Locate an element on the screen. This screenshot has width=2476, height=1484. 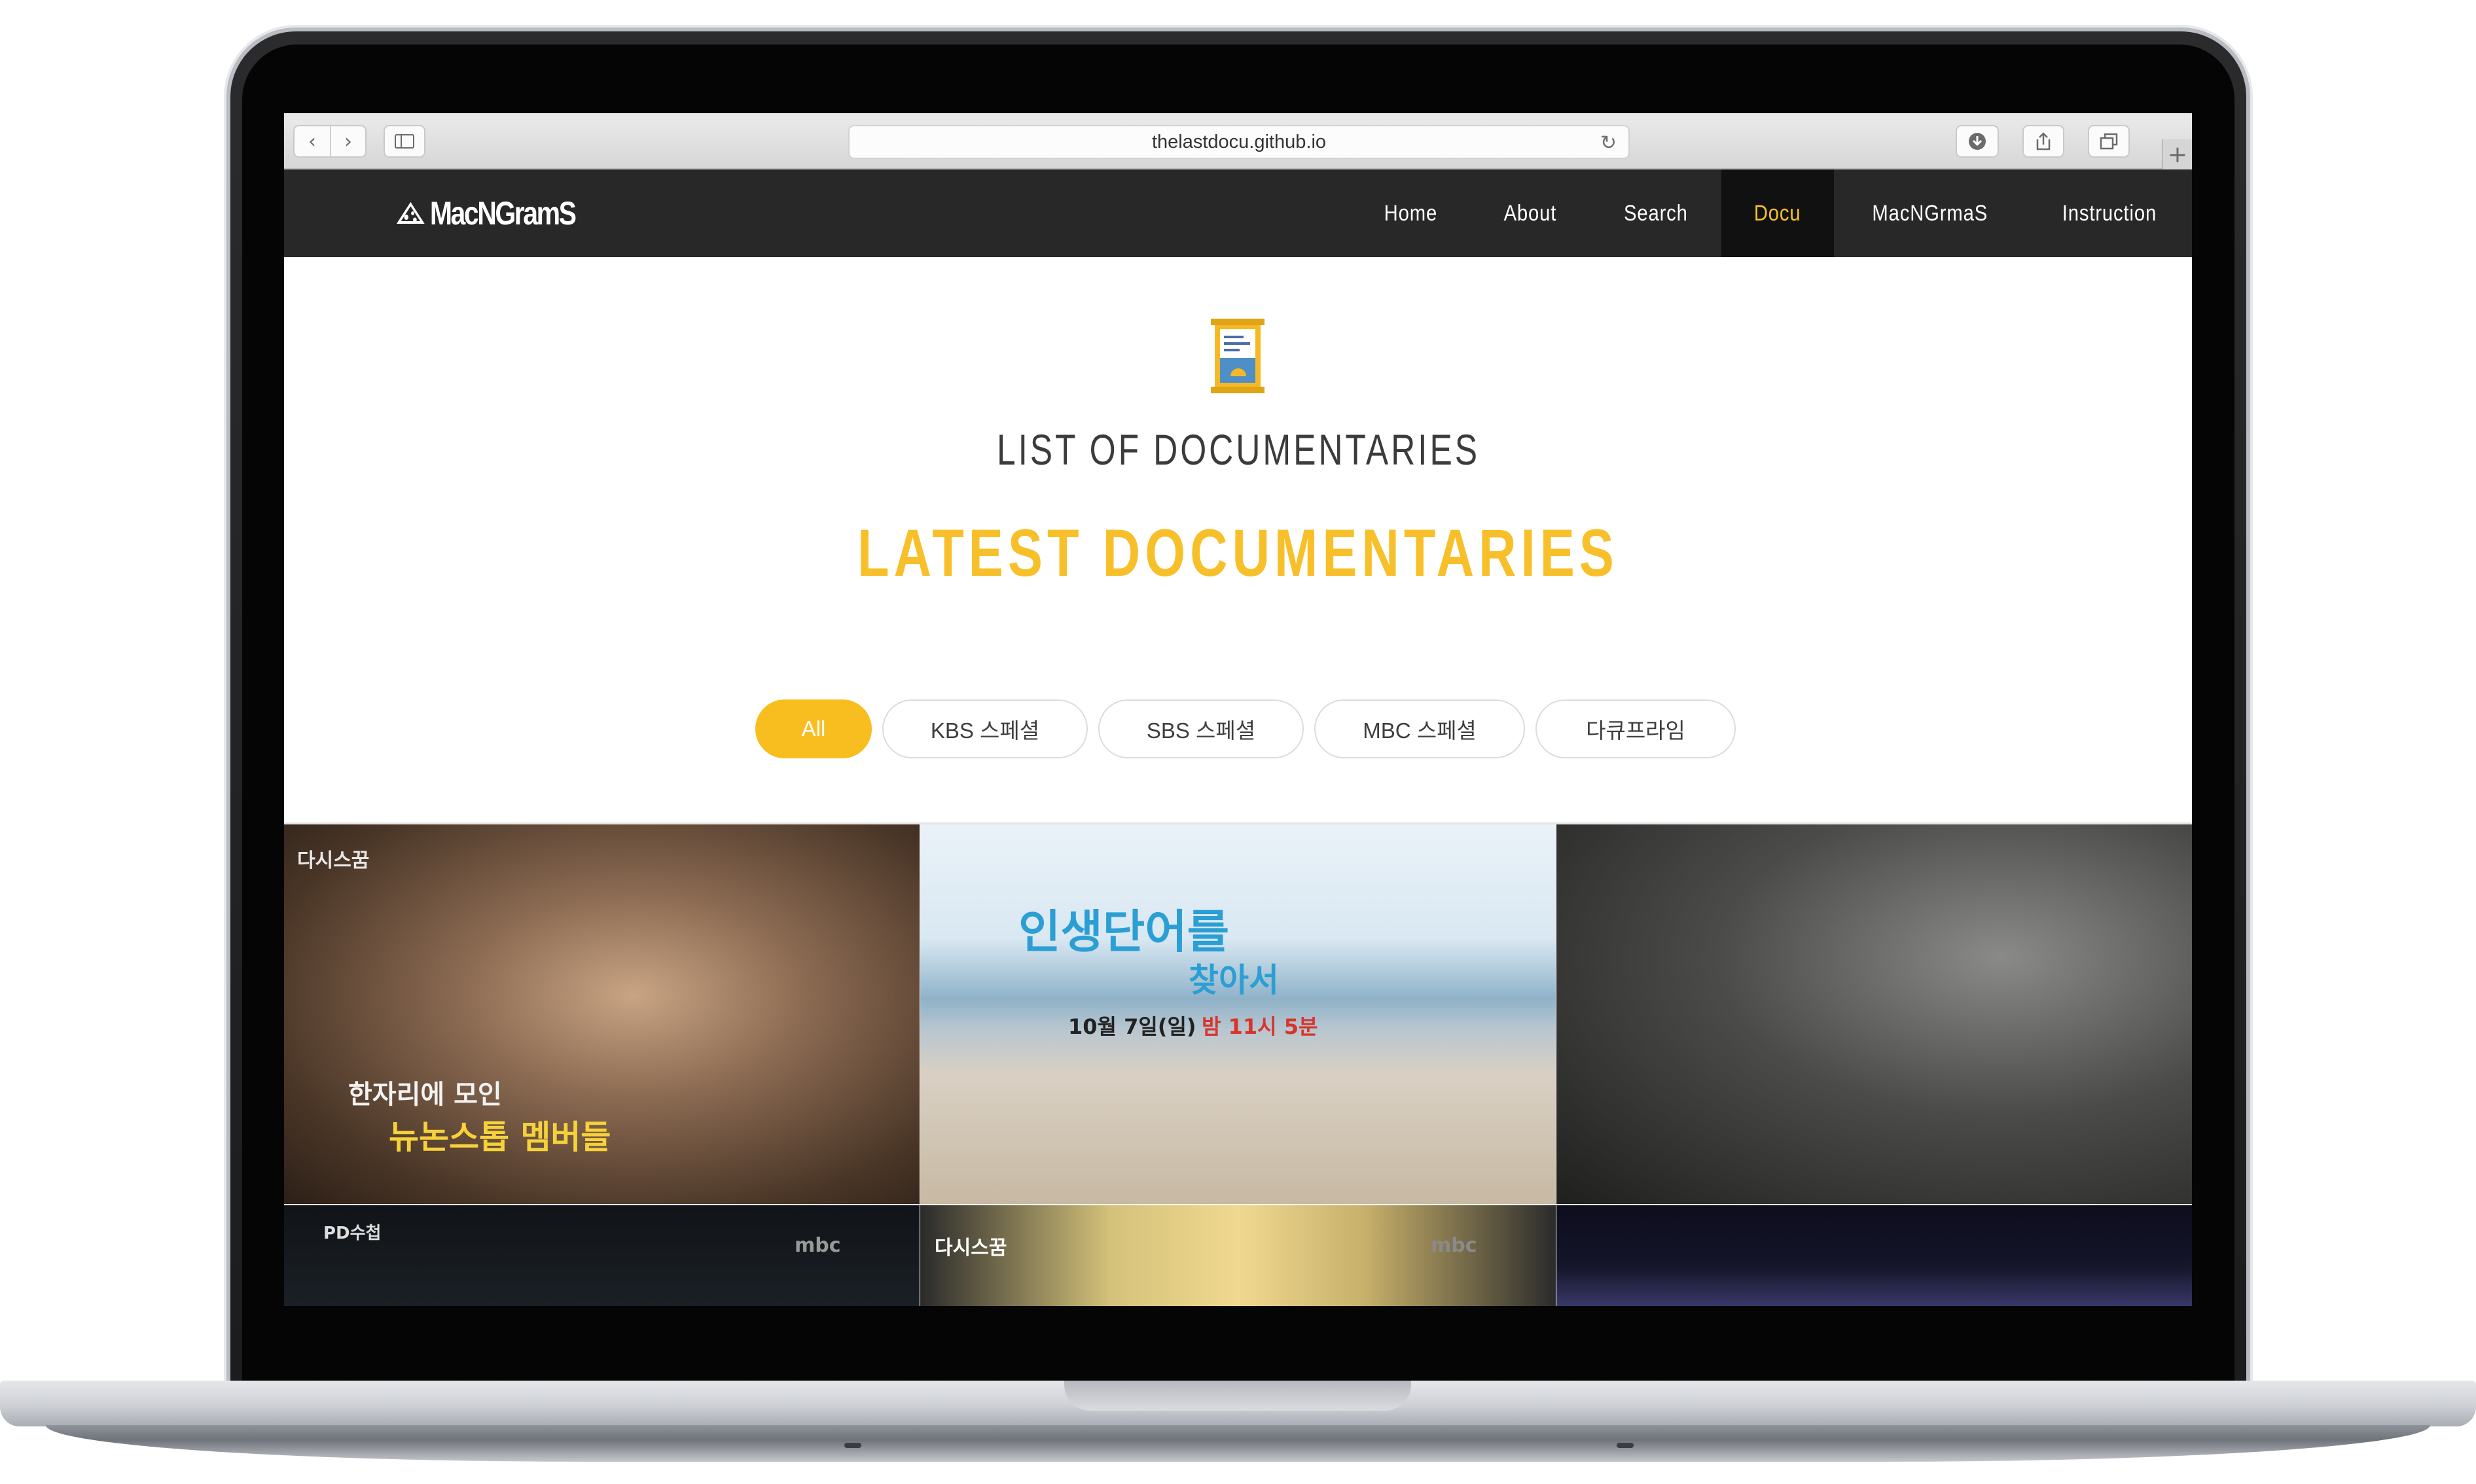
card-caption: 찾아서 is located at coordinates (1234, 980).